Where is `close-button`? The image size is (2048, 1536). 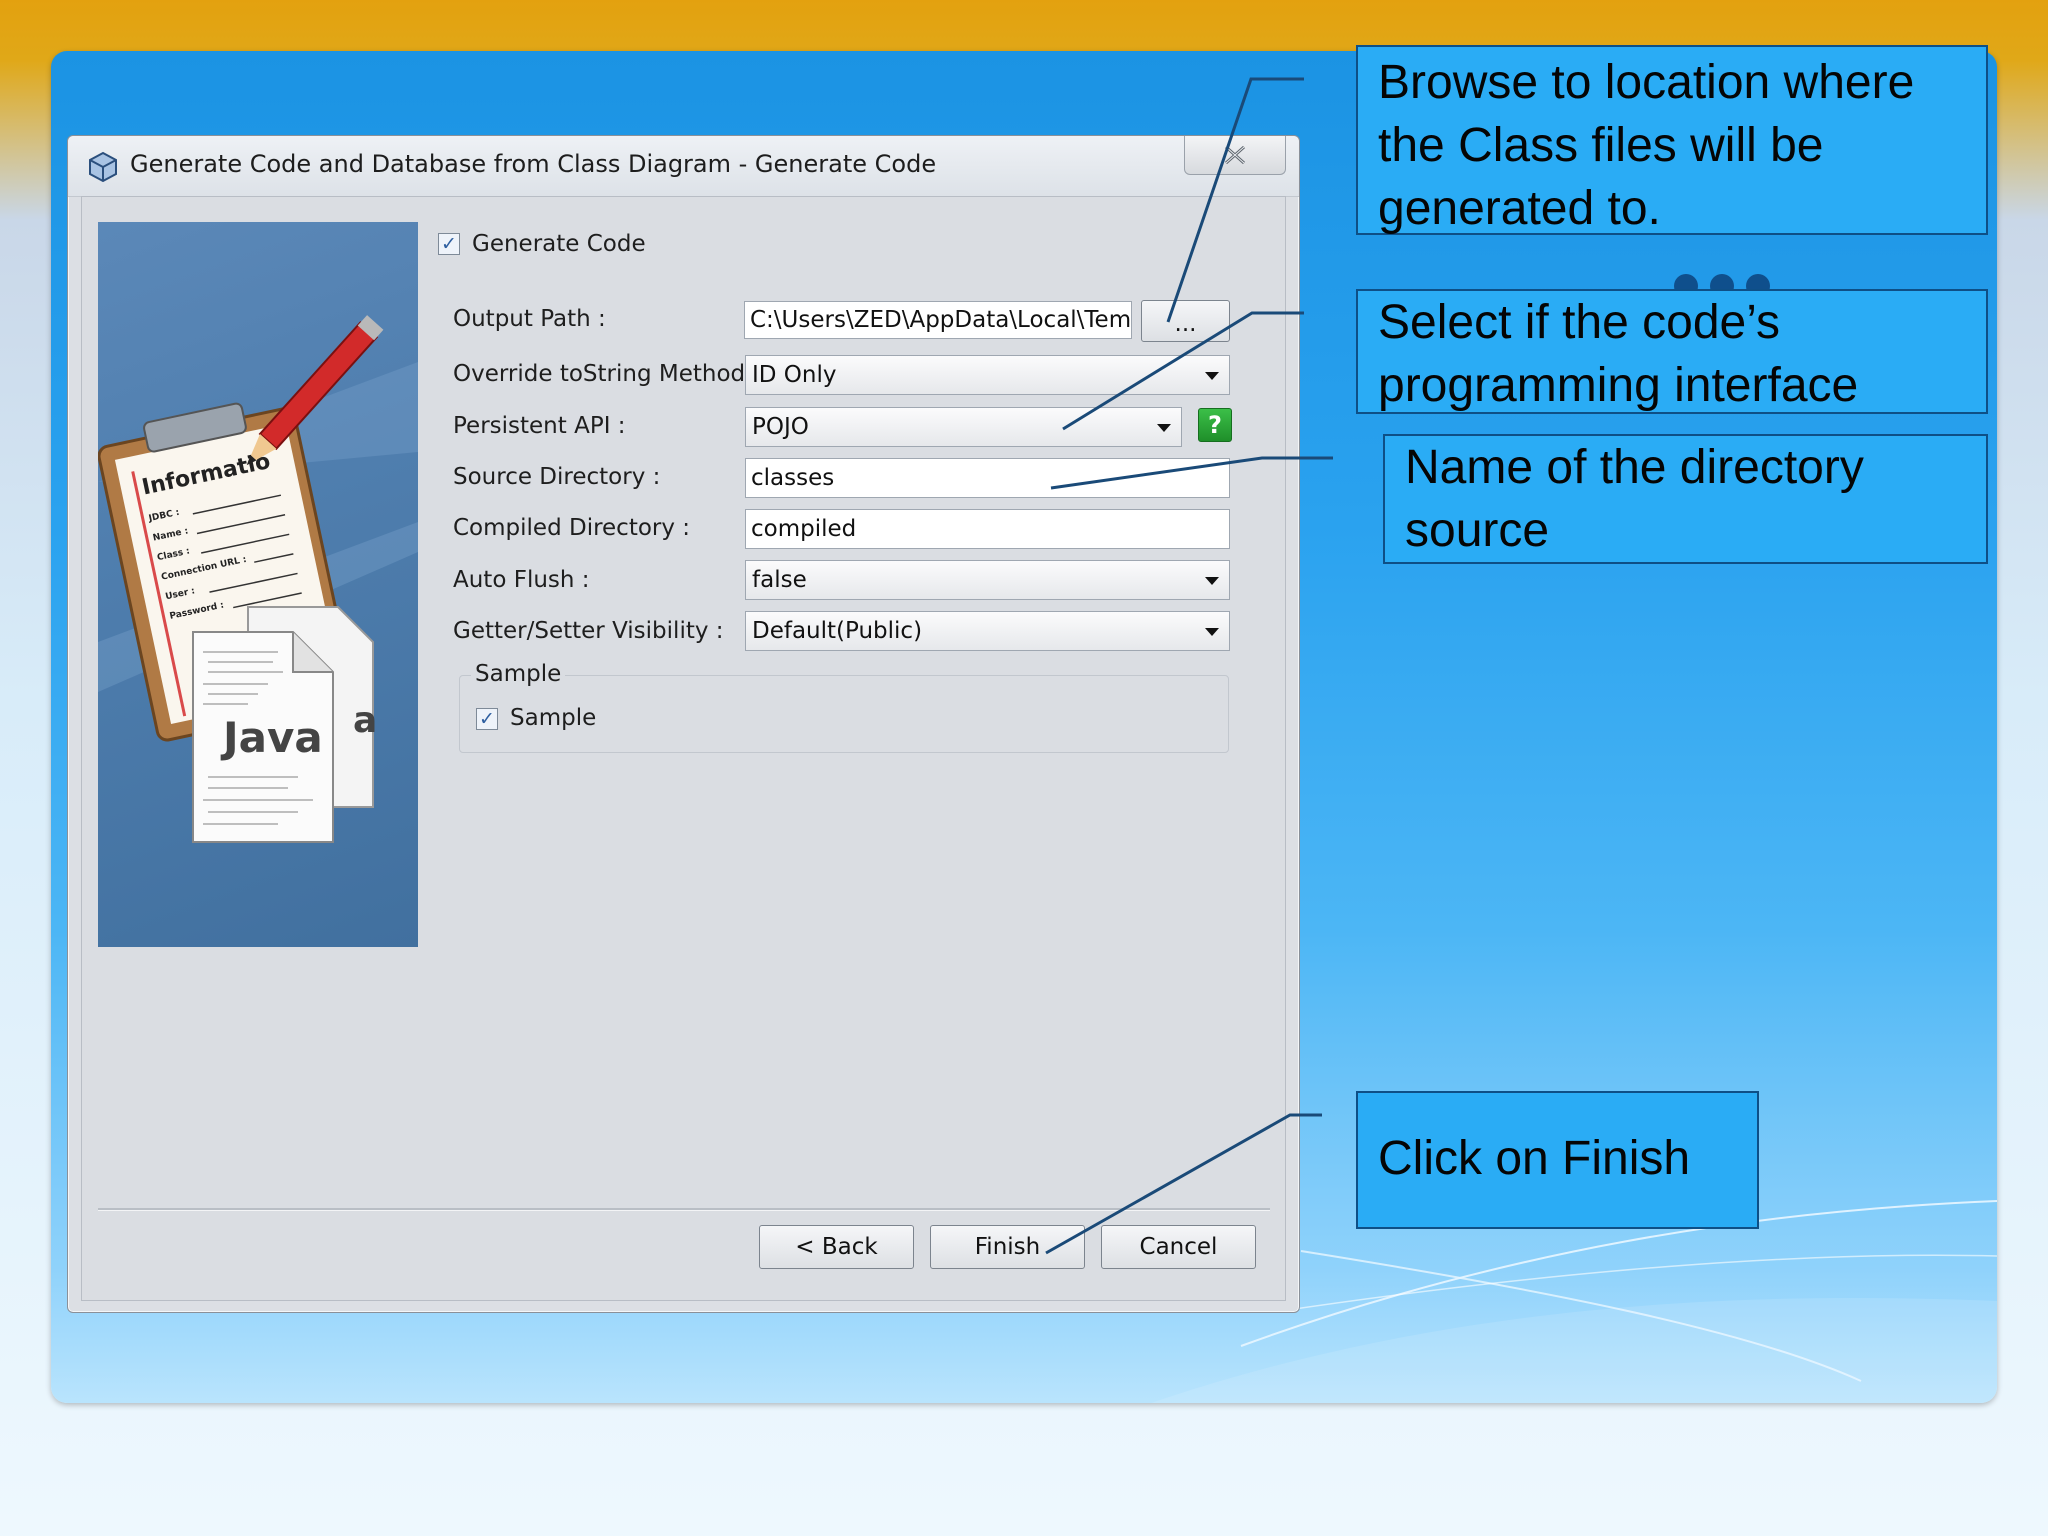 close-button is located at coordinates (1235, 155).